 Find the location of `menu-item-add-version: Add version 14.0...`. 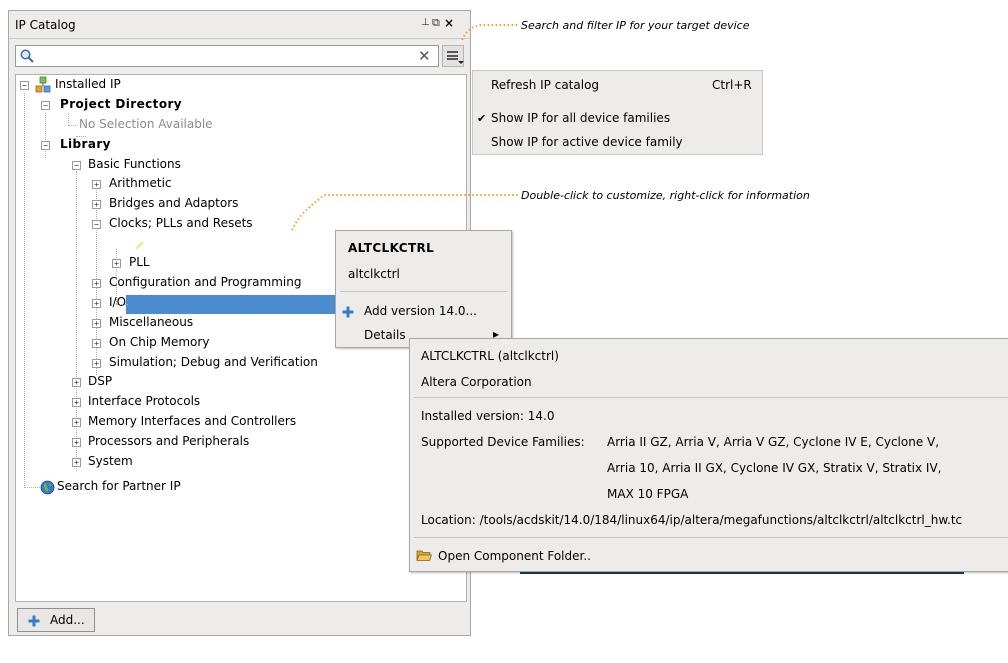

menu-item-add-version: Add version 14.0... is located at coordinates (420, 311).